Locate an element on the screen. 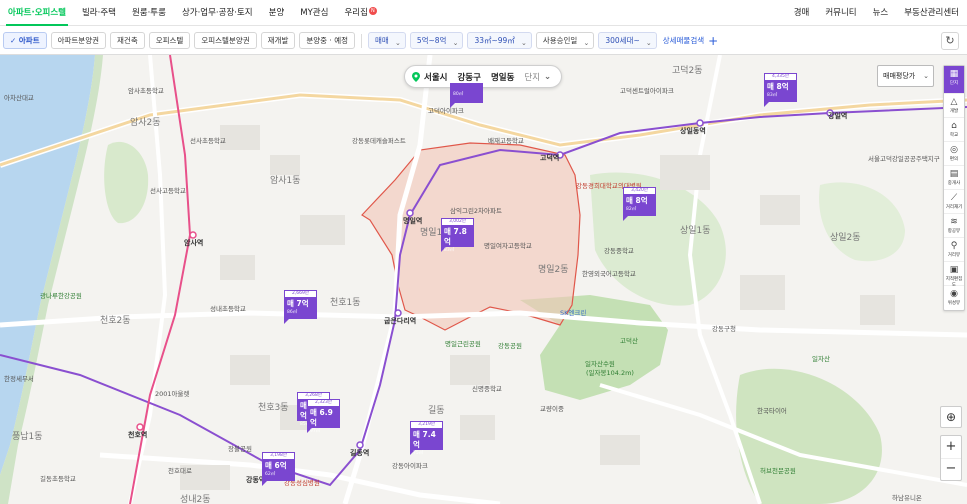 Image resolution: width=967 pixels, height=504 pixels. place-label: 일자산 is located at coordinates (821, 359).